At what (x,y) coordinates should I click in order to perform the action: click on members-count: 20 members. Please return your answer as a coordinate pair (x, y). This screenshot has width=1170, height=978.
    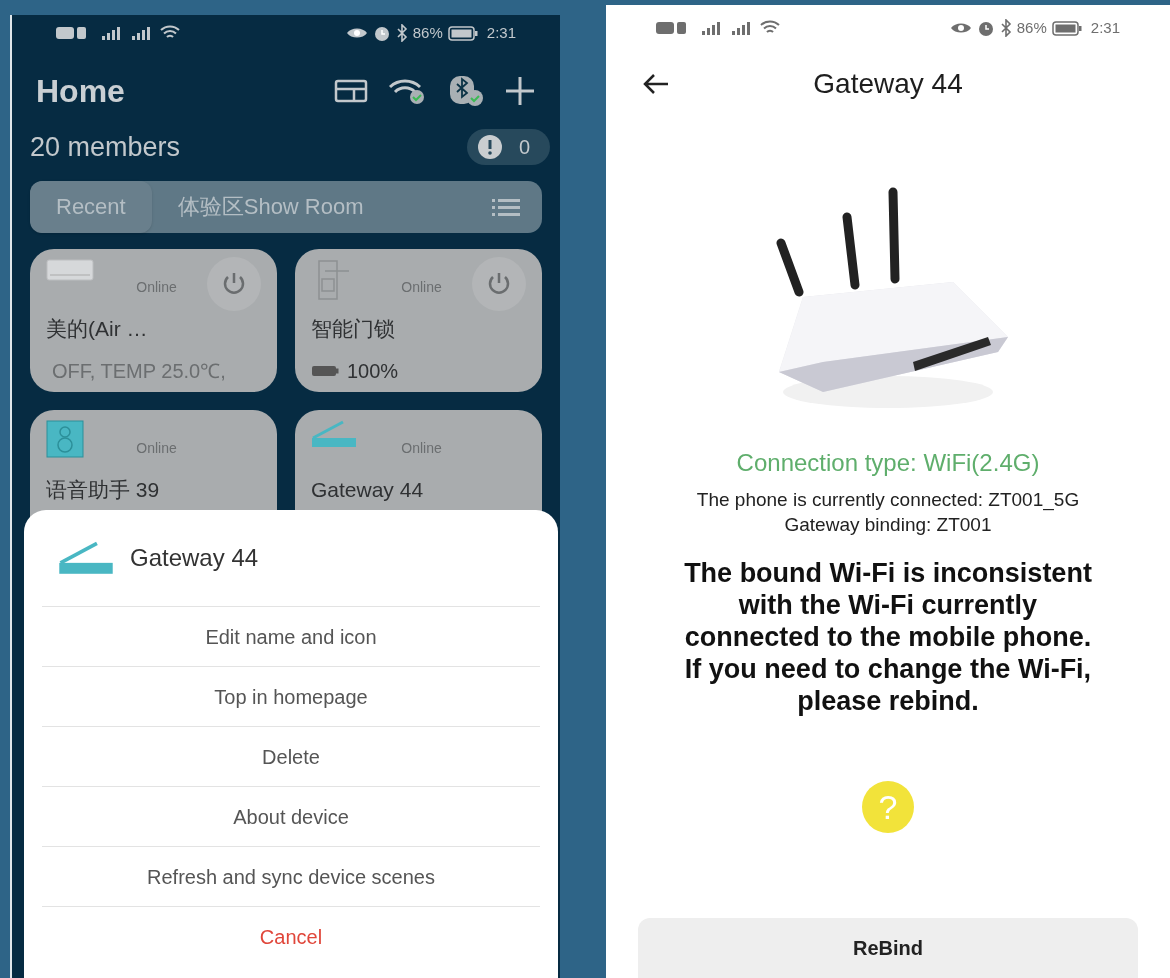
    Looking at the image, I should click on (105, 147).